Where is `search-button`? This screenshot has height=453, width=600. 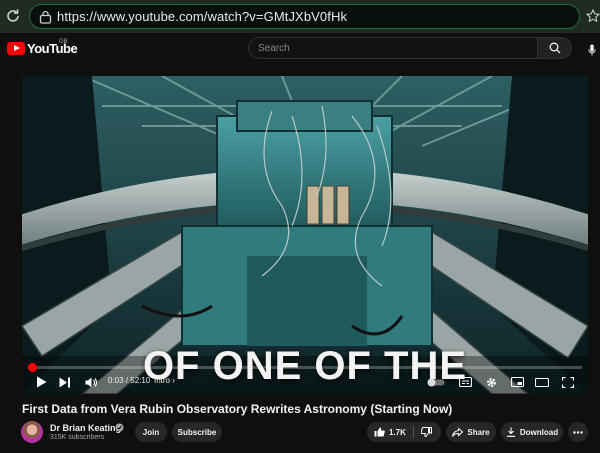
search-button is located at coordinates (555, 48).